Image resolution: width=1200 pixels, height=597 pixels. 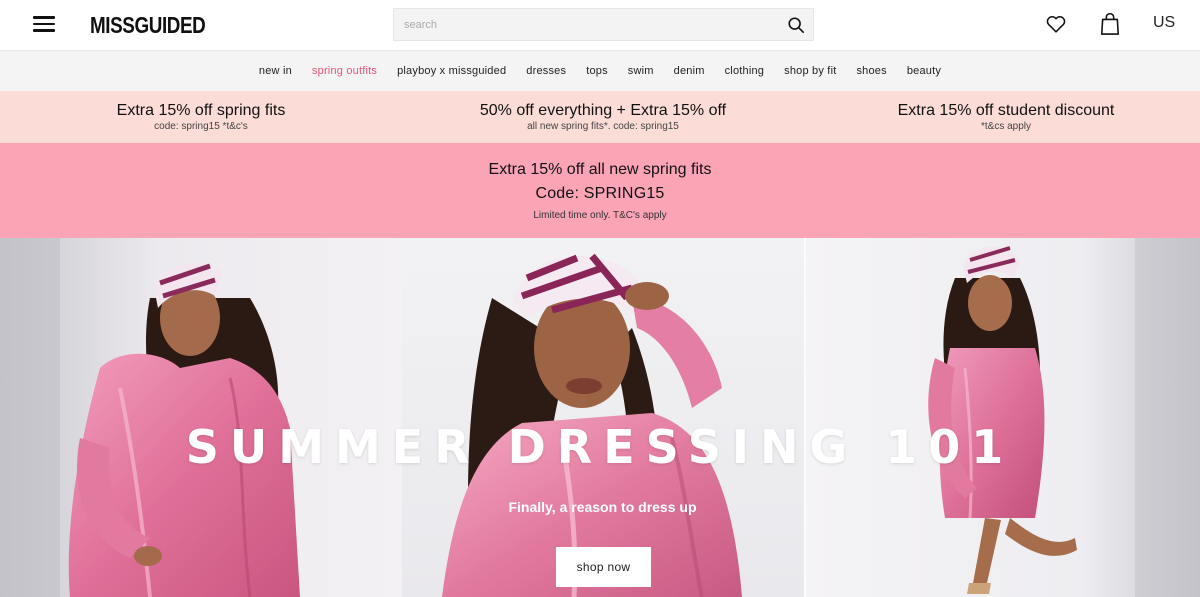 What do you see at coordinates (584, 24) in the screenshot?
I see `search-input` at bounding box center [584, 24].